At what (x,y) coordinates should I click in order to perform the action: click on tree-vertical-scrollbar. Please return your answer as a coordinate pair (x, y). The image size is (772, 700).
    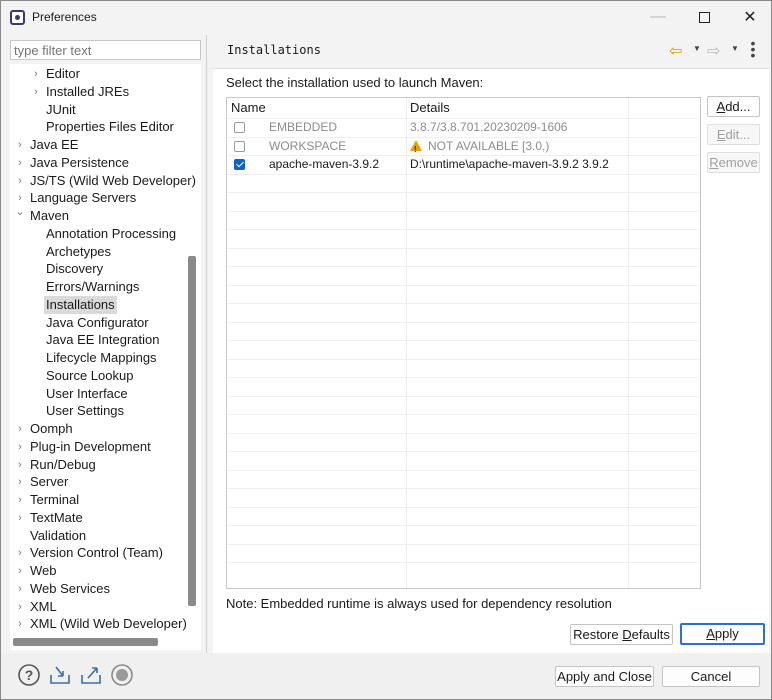
    Looking at the image, I should click on (192, 431).